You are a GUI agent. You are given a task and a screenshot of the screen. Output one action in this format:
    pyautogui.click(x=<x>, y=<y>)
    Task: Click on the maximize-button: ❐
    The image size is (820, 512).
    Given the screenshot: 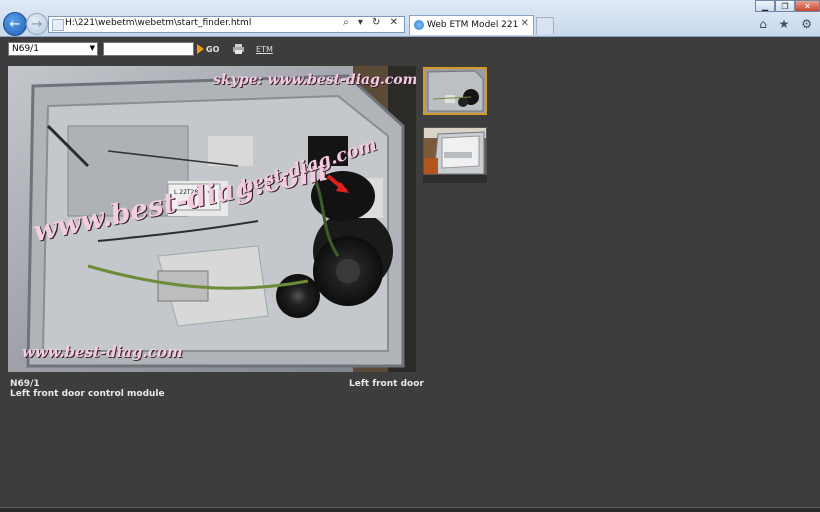 What is the action you would take?
    pyautogui.click(x=785, y=6)
    